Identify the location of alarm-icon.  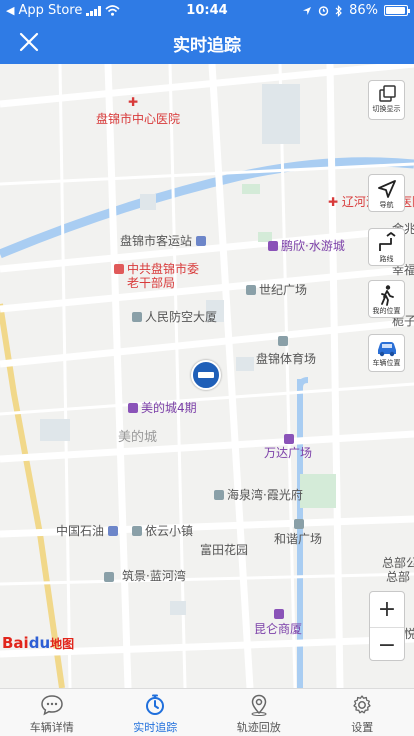
(323, 11).